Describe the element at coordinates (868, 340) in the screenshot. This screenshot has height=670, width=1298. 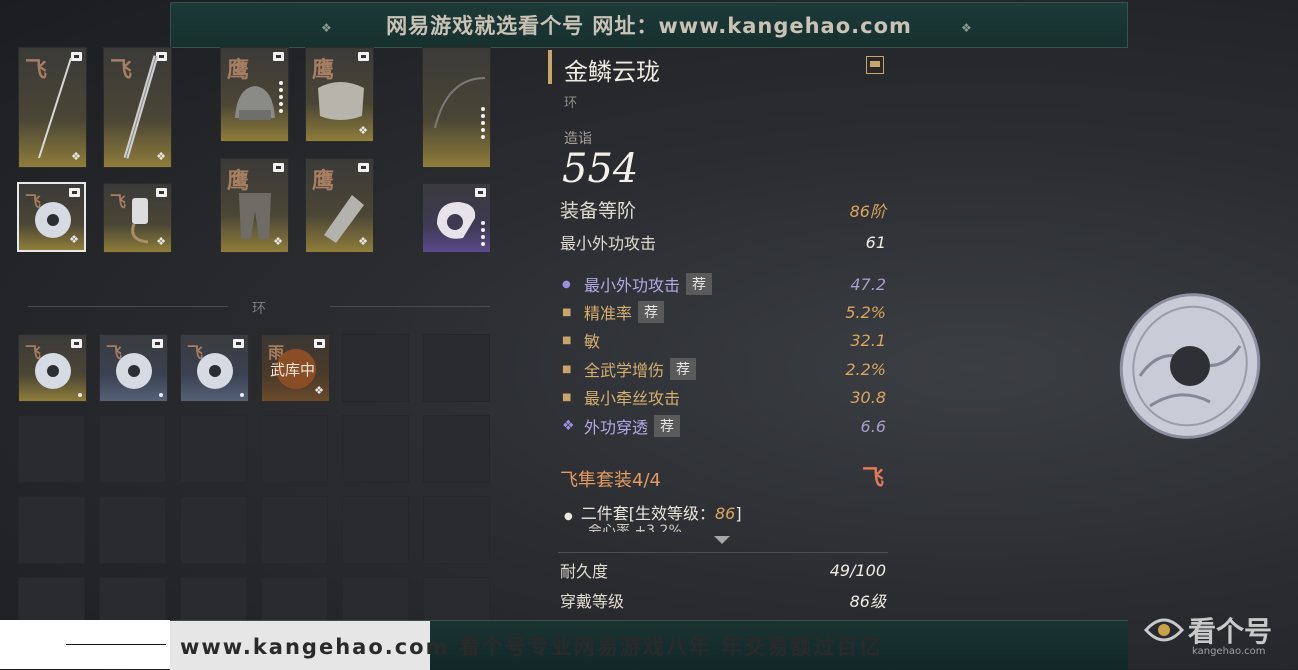
I see `attr-value: 32.1` at that location.